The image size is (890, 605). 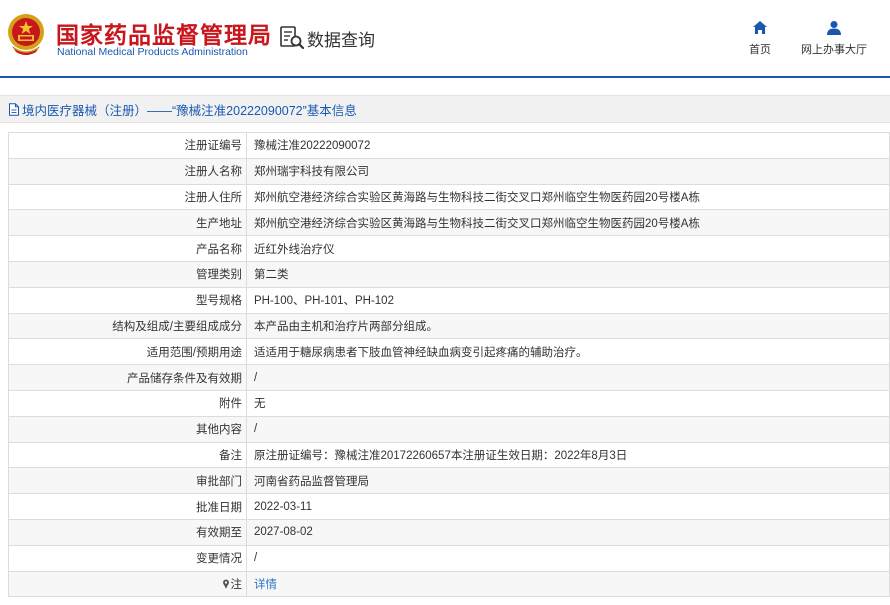 What do you see at coordinates (341, 40) in the screenshot?
I see `data-query-label: 数据查询` at bounding box center [341, 40].